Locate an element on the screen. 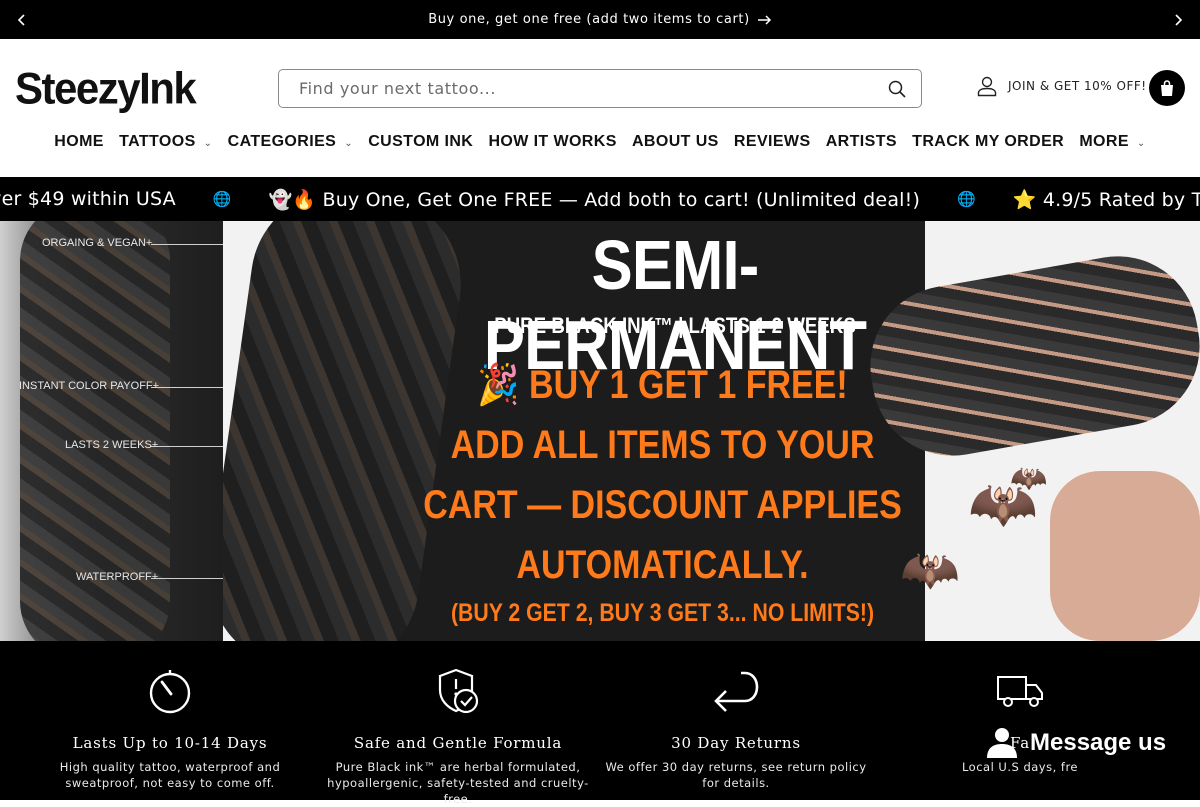  nav-item-categories: CATEGORIES ⌄ is located at coordinates (290, 142).